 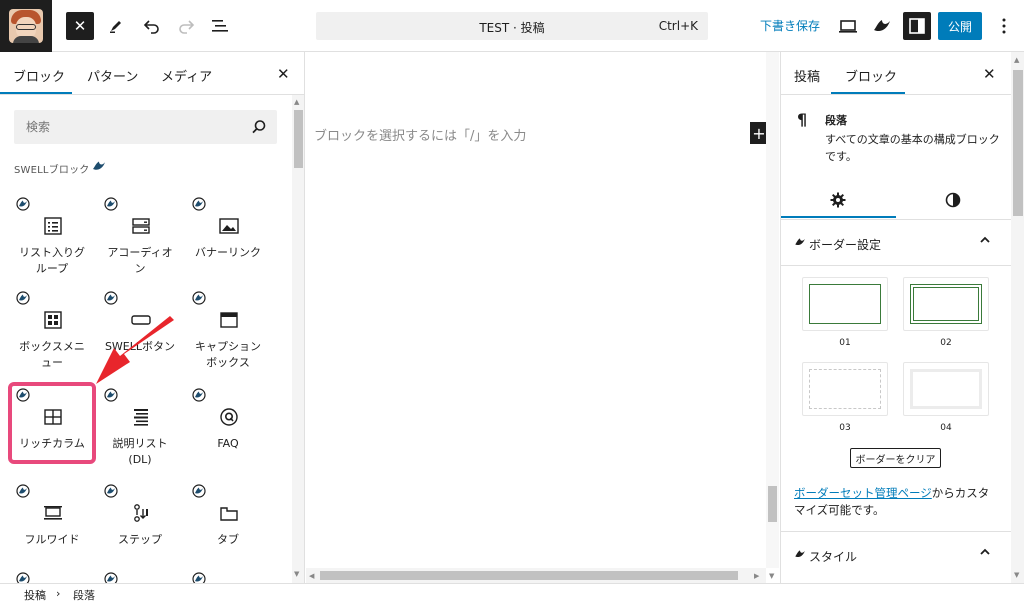 I want to click on block-item: キャプション ボックス, so click(x=228, y=335).